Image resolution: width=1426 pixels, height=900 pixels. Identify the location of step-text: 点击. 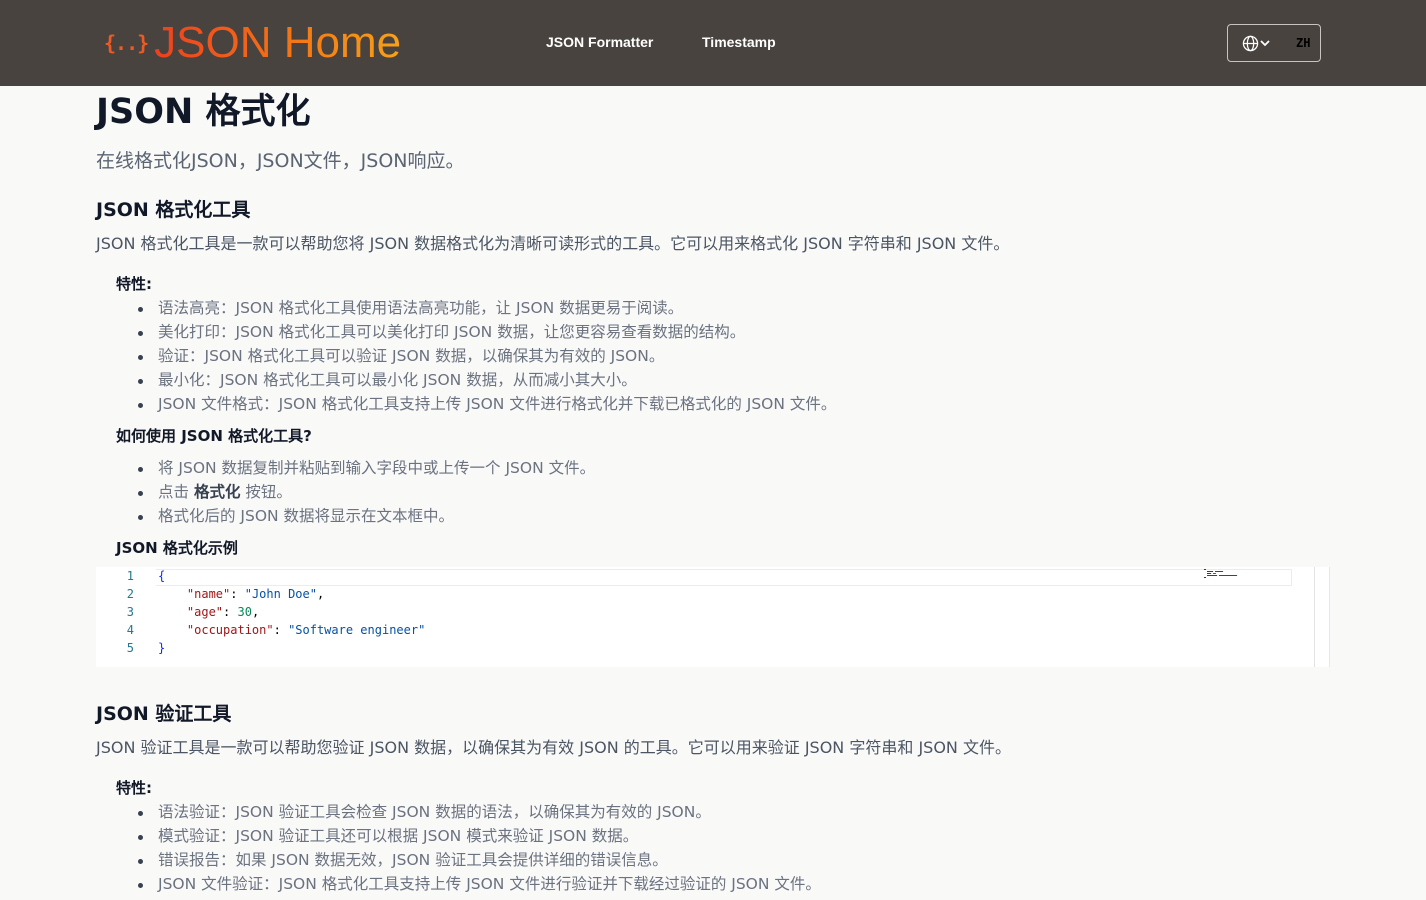
(176, 492).